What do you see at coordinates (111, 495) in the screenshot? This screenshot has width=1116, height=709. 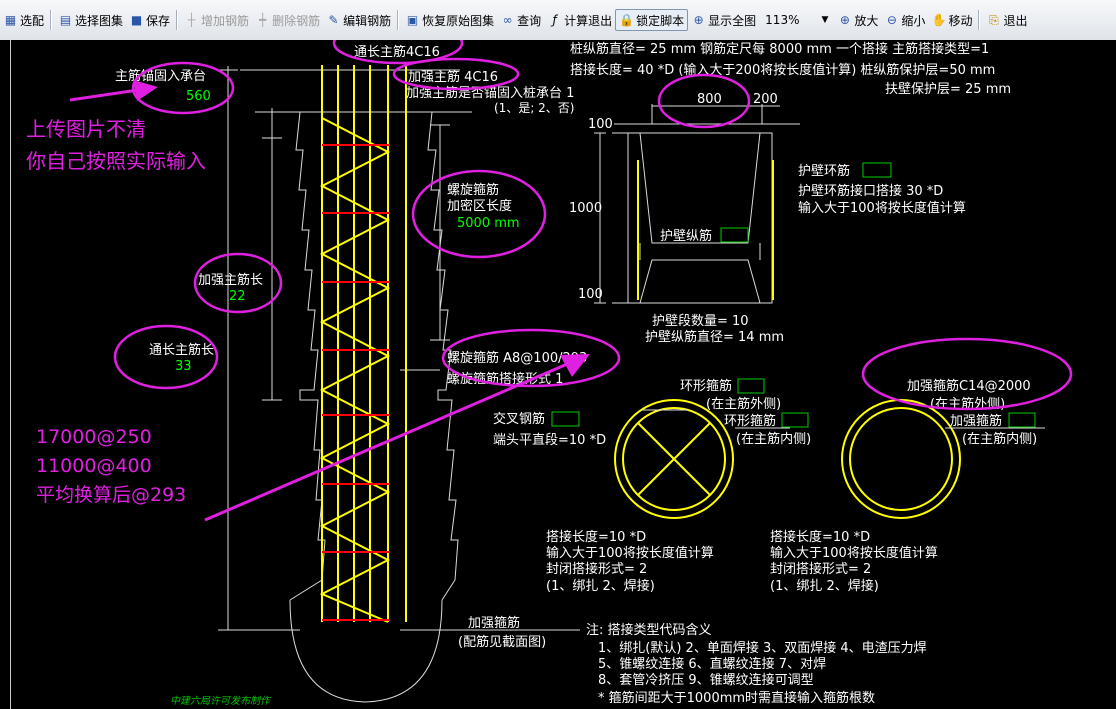 I see `calc-note-line-3: 平均换算后@293` at bounding box center [111, 495].